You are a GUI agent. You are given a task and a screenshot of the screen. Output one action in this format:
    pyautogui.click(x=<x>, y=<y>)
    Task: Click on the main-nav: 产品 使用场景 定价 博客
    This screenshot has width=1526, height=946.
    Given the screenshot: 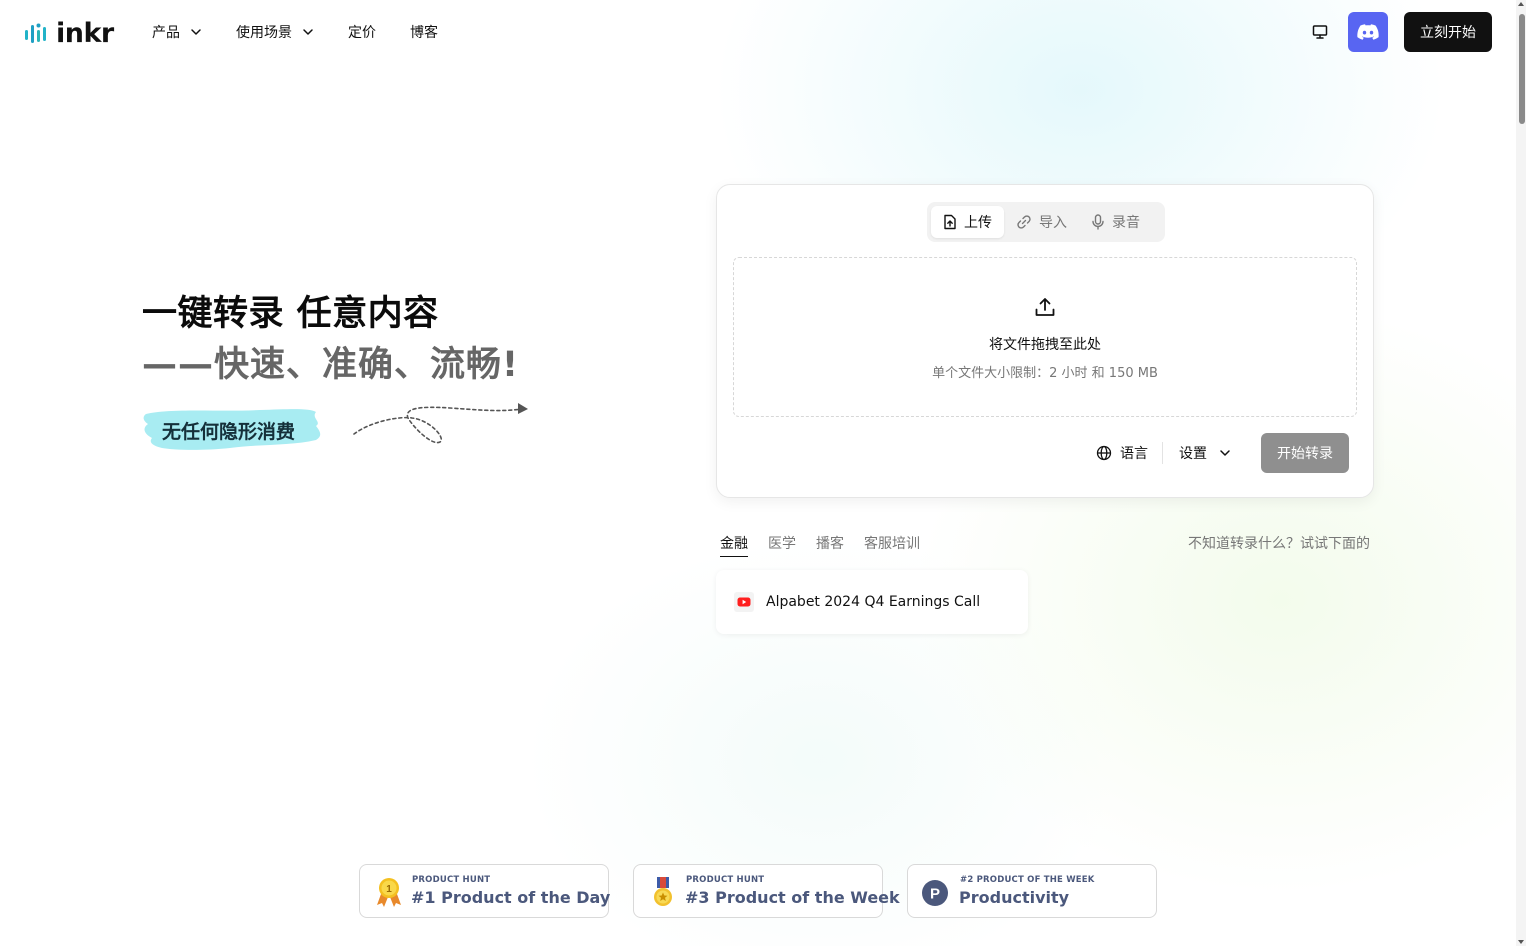 What is the action you would take?
    pyautogui.click(x=312, y=32)
    